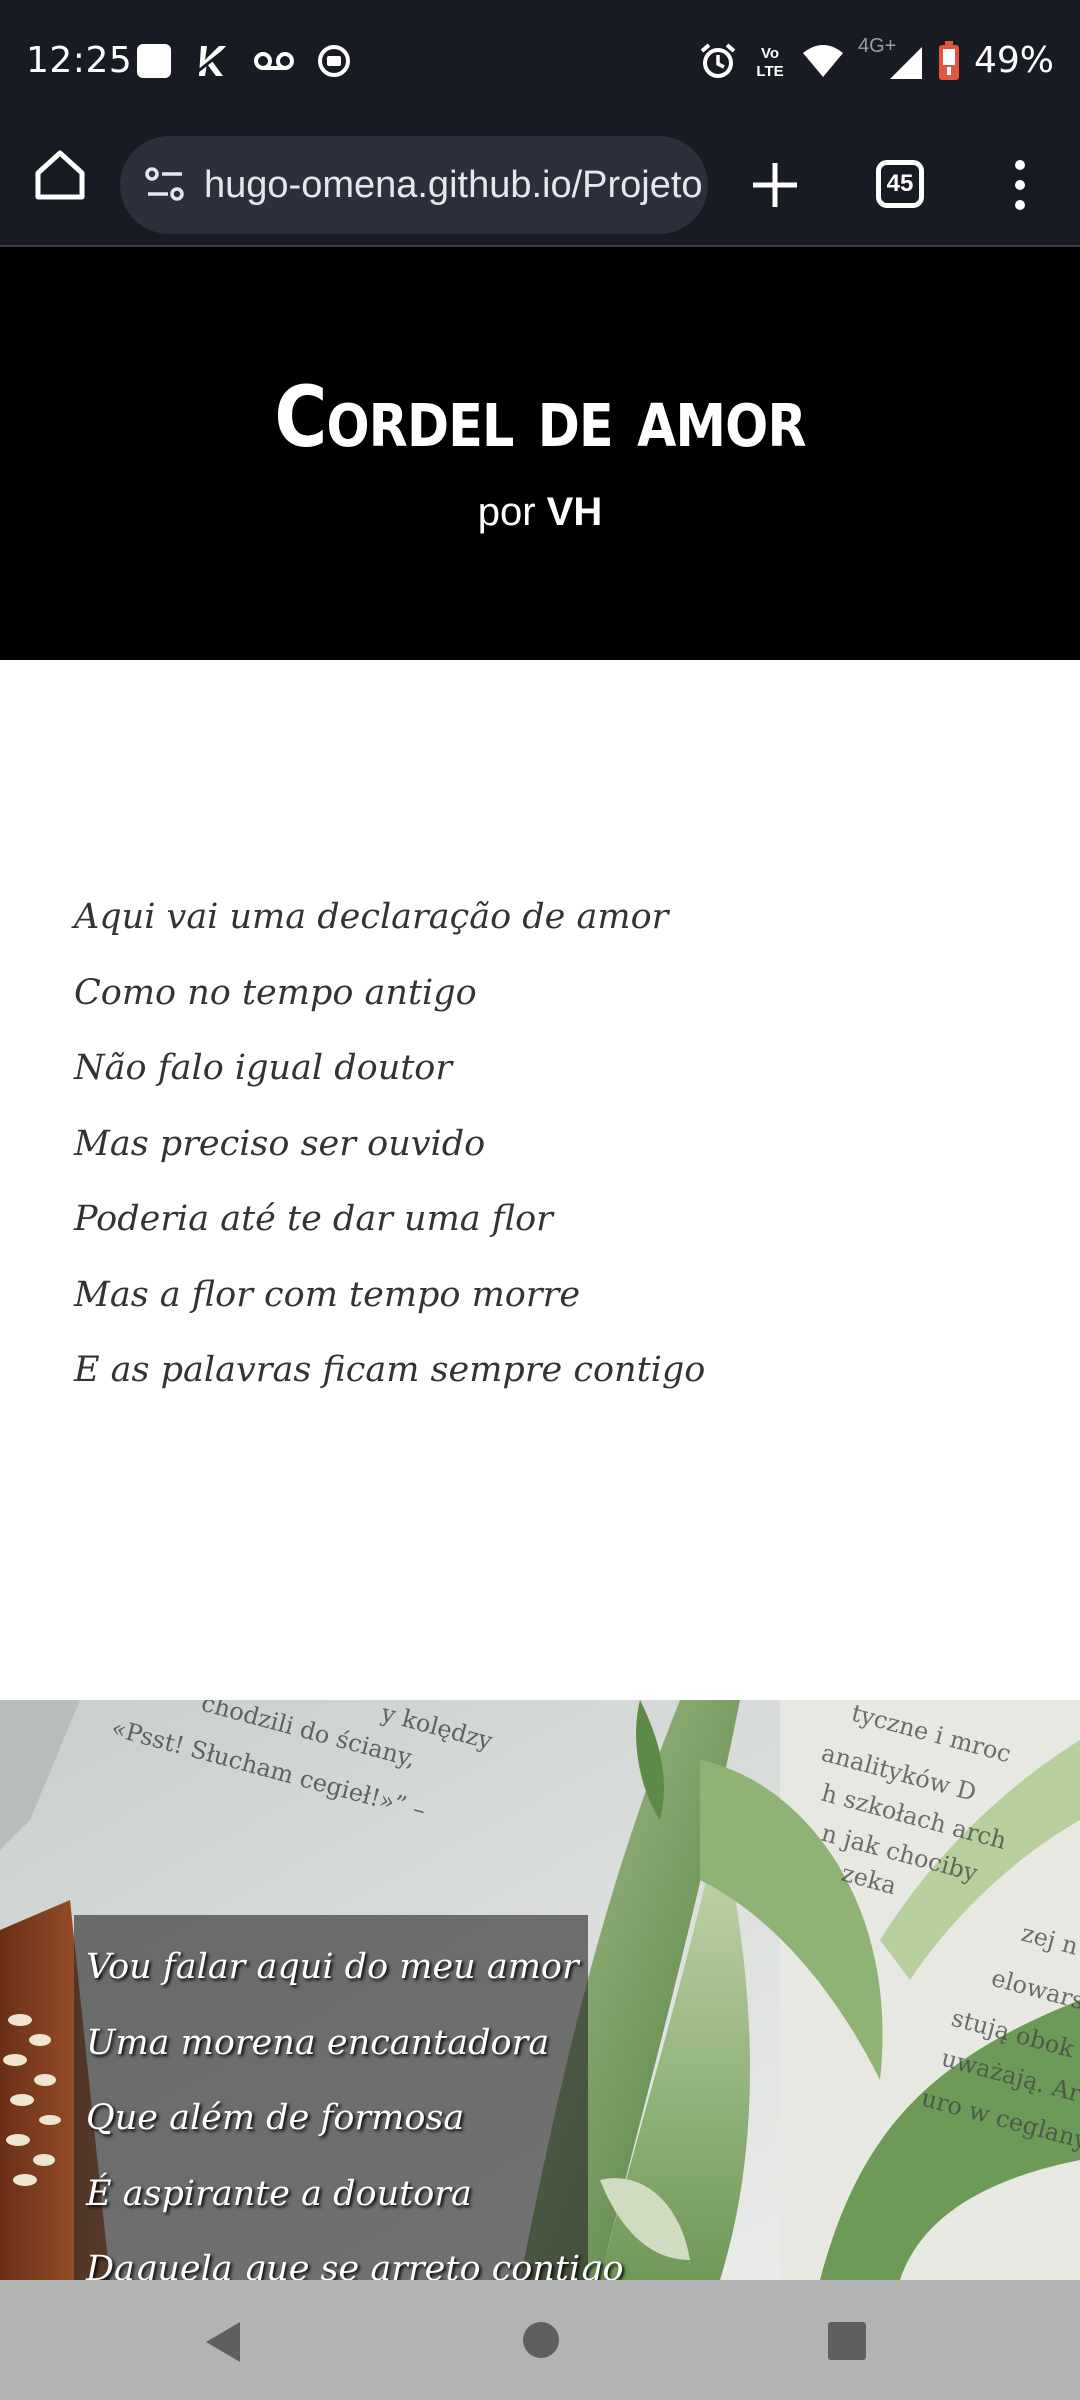 The height and width of the screenshot is (2400, 1080). Describe the element at coordinates (540, 62) in the screenshot. I see `status-bar: 12:25 Vo LTE 4G+ 49%` at that location.